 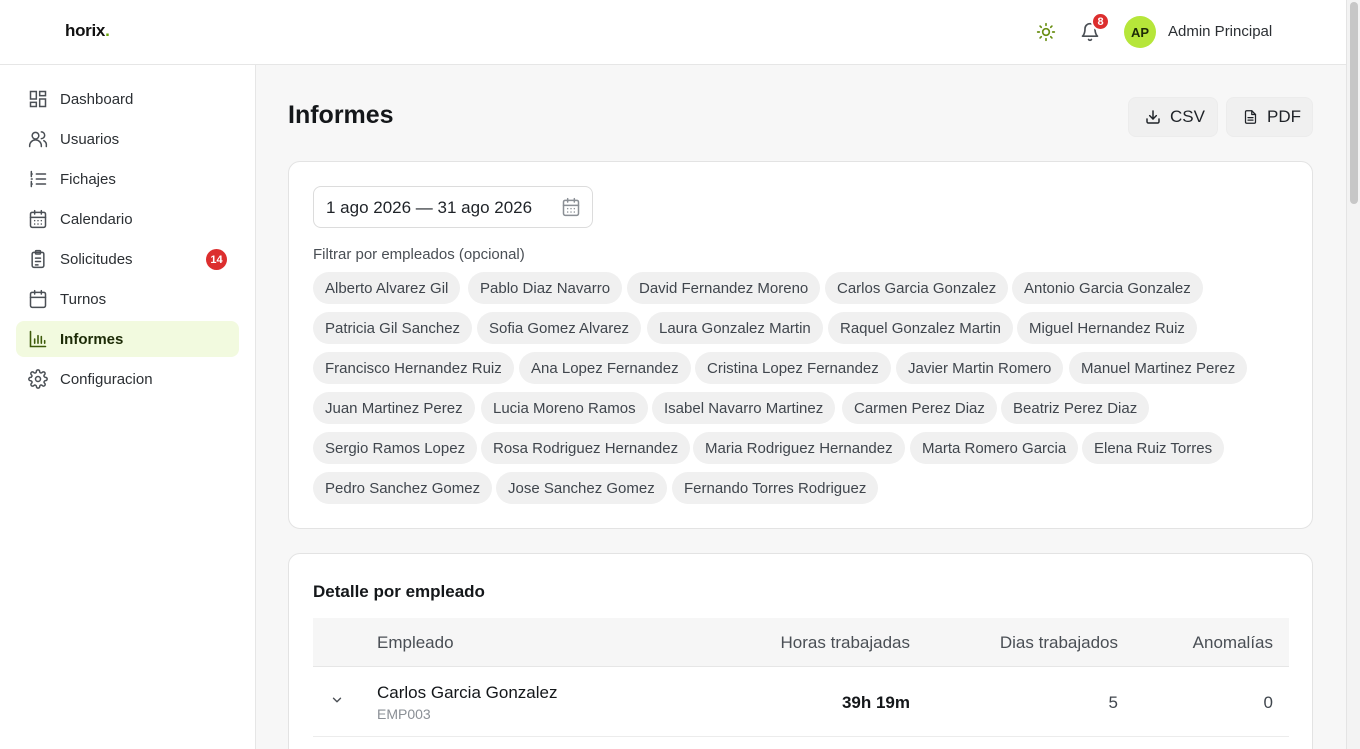 I want to click on column-days: Dias trabajados, so click(x=1059, y=643).